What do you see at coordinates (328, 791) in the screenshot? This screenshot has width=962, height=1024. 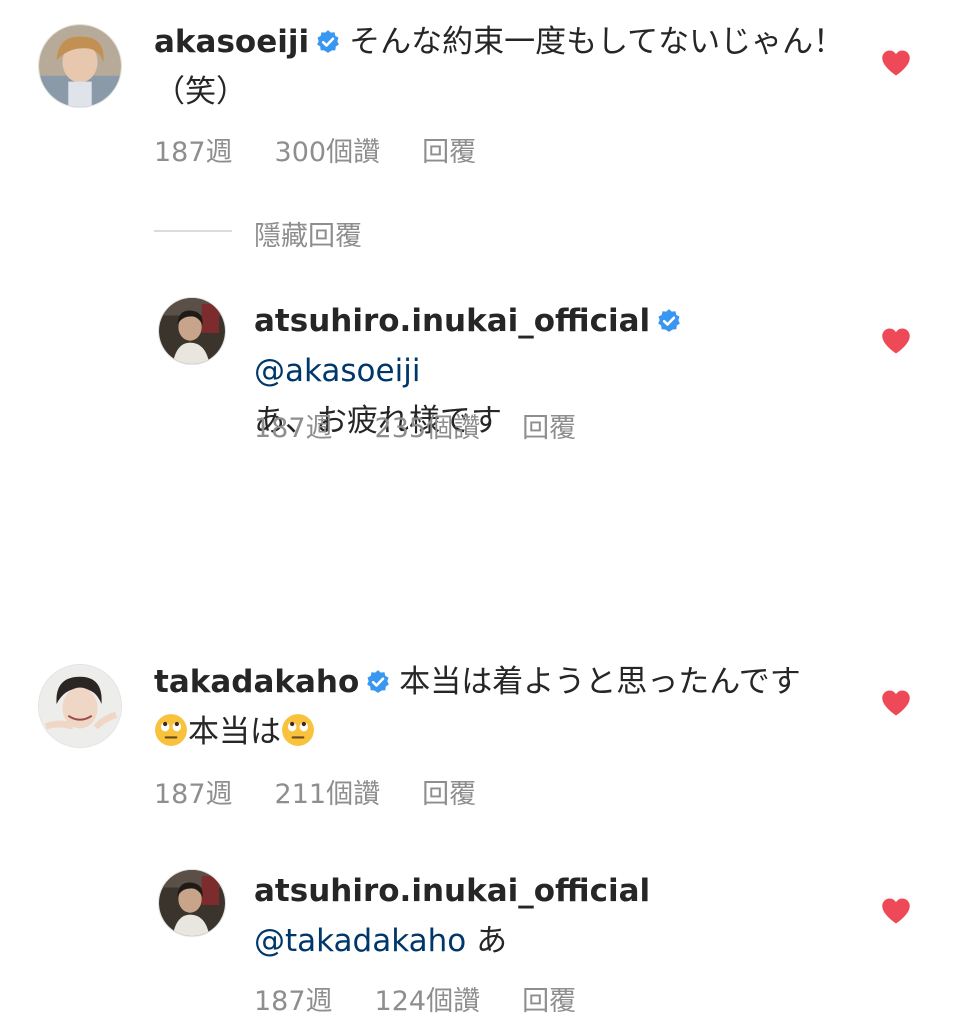 I see `like-count: 211個讚` at bounding box center [328, 791].